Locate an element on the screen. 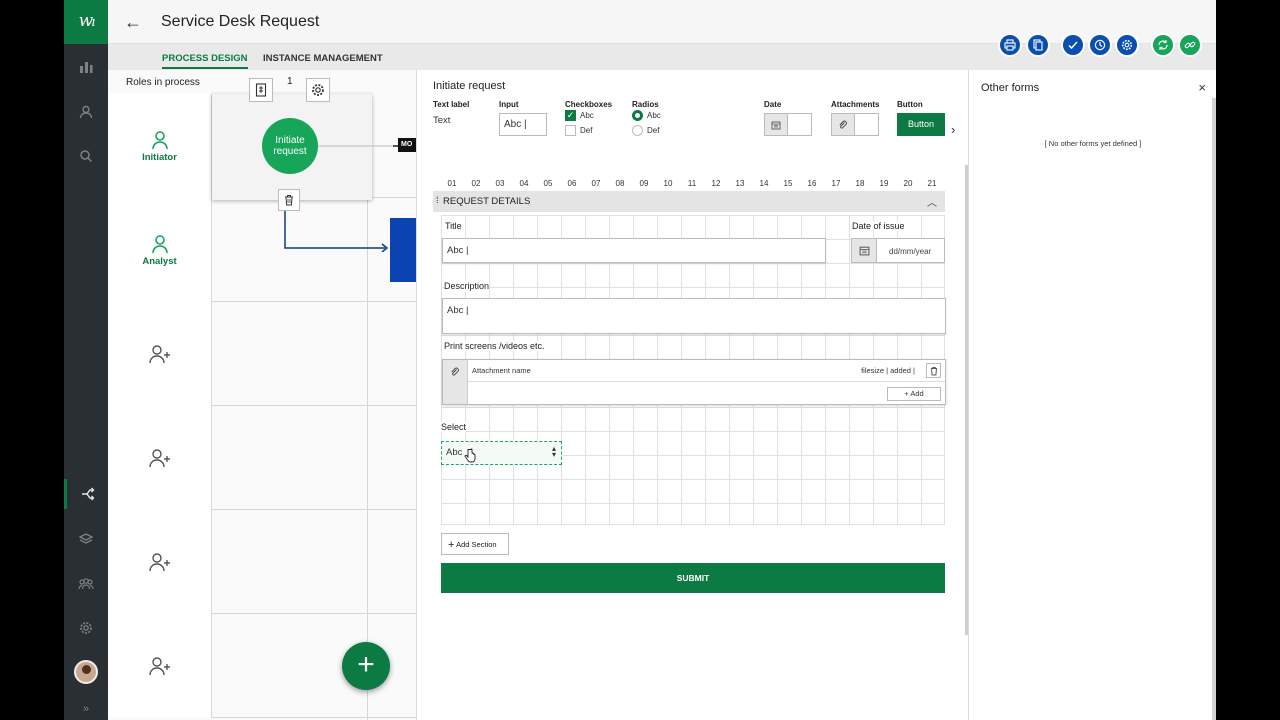 This screenshot has width=1280, height=720. column-number: 06 is located at coordinates (572, 183).